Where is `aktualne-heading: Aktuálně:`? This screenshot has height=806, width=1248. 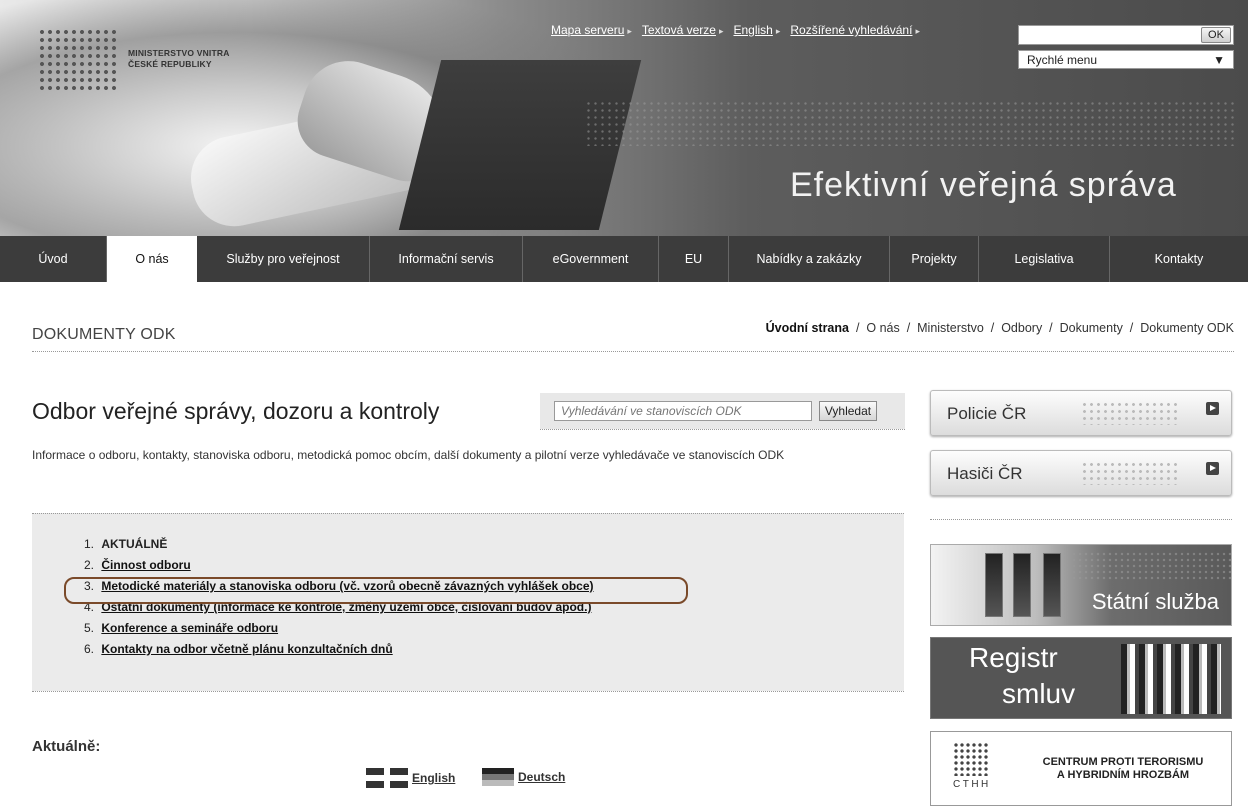
aktualne-heading: Aktuálně: is located at coordinates (66, 746).